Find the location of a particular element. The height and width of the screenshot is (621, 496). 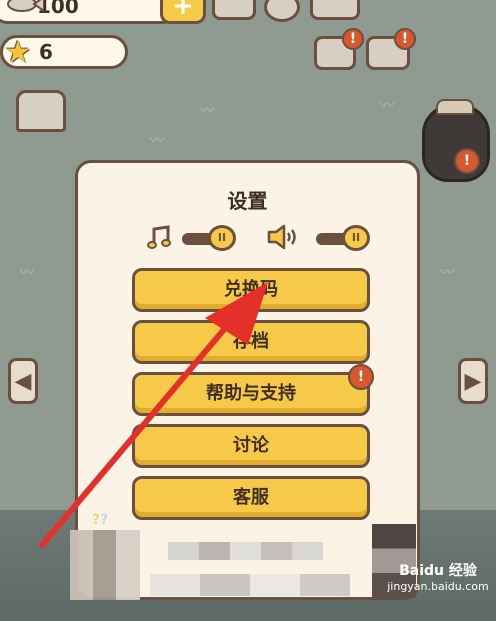

watermark-main: Baidu 经验 is located at coordinates (438, 571).